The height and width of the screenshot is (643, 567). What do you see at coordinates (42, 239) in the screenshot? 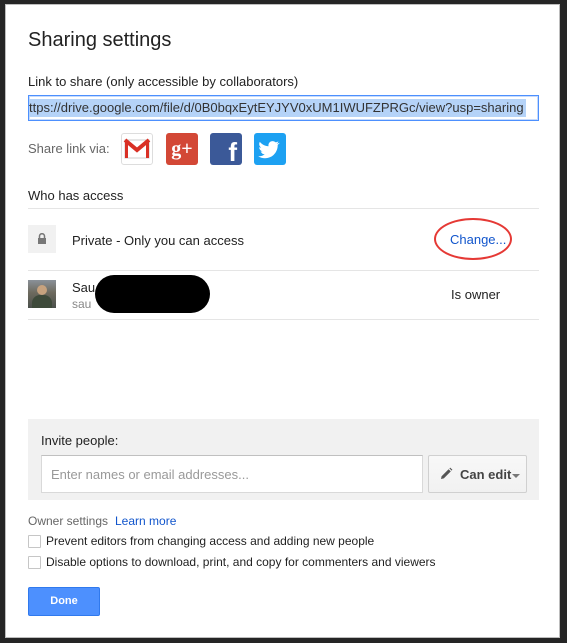
I see `lock-icon` at bounding box center [42, 239].